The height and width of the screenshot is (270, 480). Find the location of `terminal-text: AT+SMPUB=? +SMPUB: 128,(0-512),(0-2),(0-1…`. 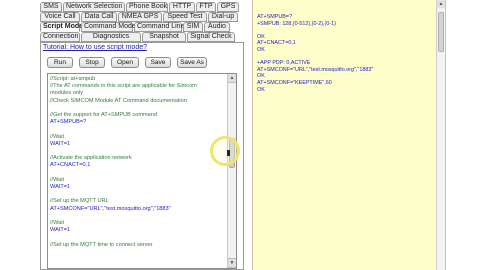

terminal-text: AT+SMPUB=? +SMPUB: 128,(0-512),(0-2),(0-1… is located at coordinates (315, 53).